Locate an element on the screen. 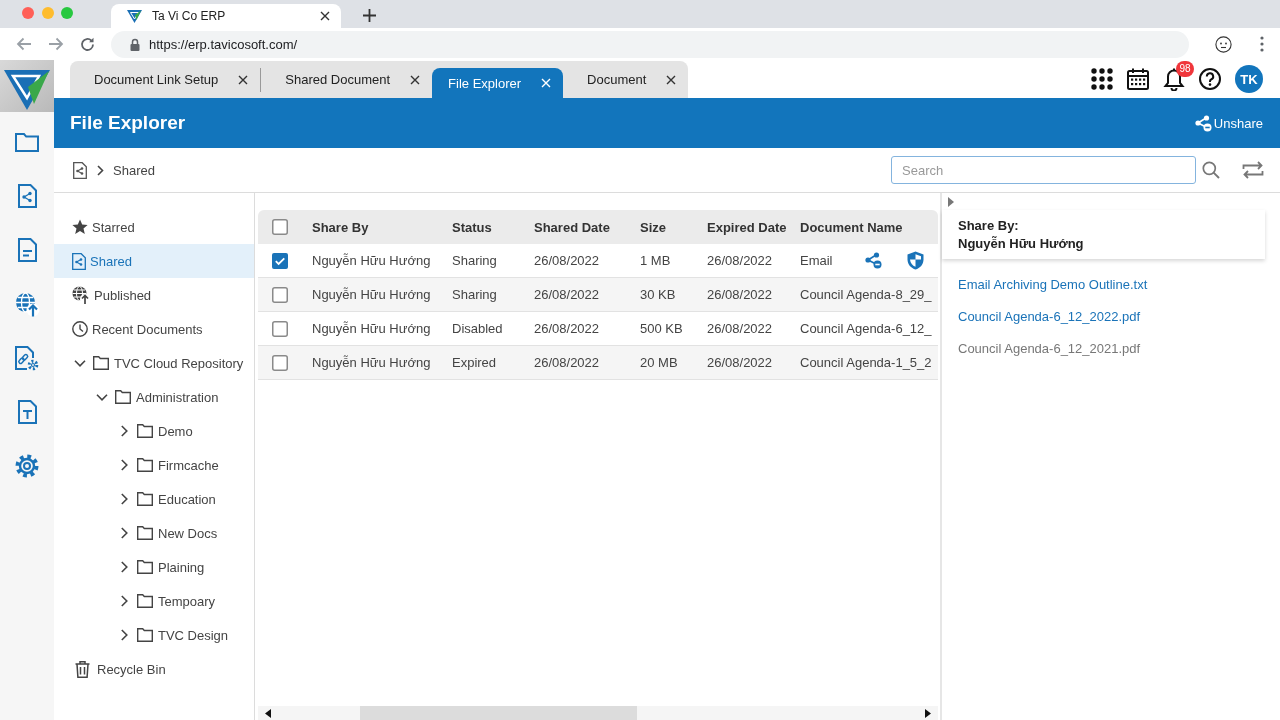  table-row: Nguyễn Hữu Hướng Expired 26/08/2022 20 MB 26/08/2022 Council Agenda-1_5_2 is located at coordinates (598, 363).